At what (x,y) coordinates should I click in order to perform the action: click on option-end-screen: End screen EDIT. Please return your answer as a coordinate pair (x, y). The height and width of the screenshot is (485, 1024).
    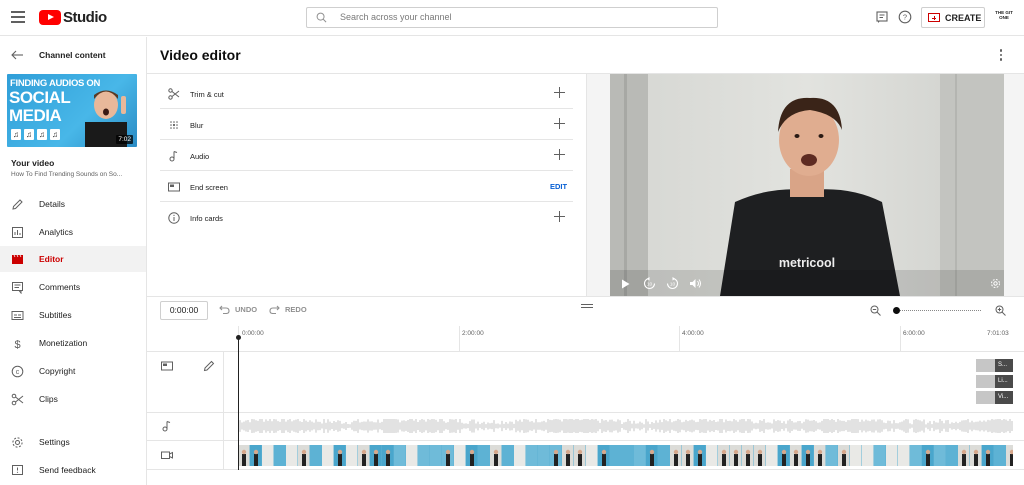
    Looking at the image, I should click on (366, 186).